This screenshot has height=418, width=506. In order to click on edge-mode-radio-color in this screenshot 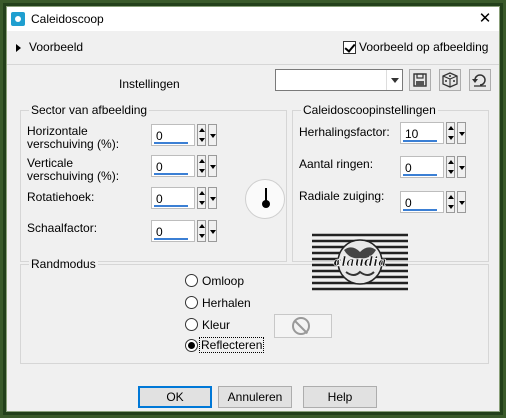, I will do `click(191, 324)`.